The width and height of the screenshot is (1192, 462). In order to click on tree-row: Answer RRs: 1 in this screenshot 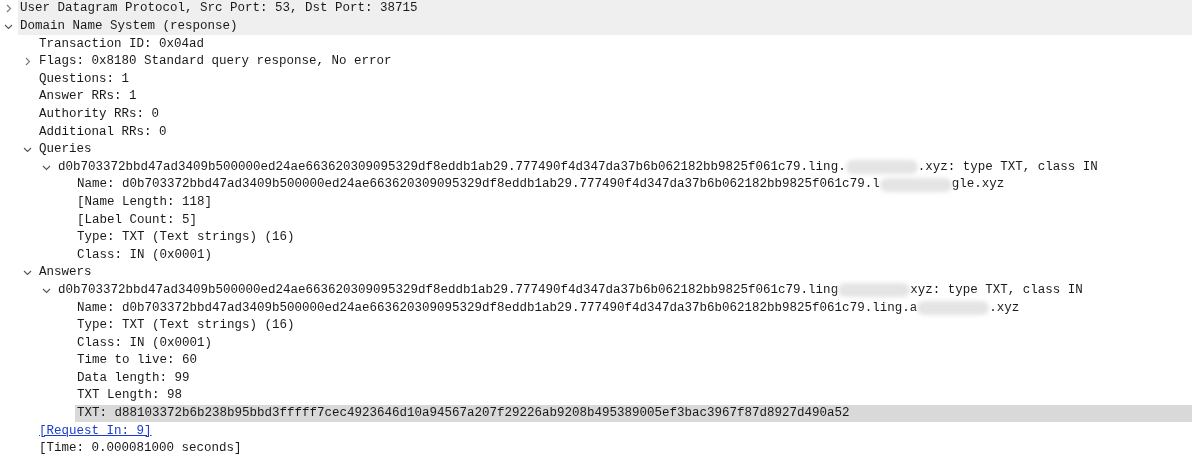, I will do `click(614, 96)`.